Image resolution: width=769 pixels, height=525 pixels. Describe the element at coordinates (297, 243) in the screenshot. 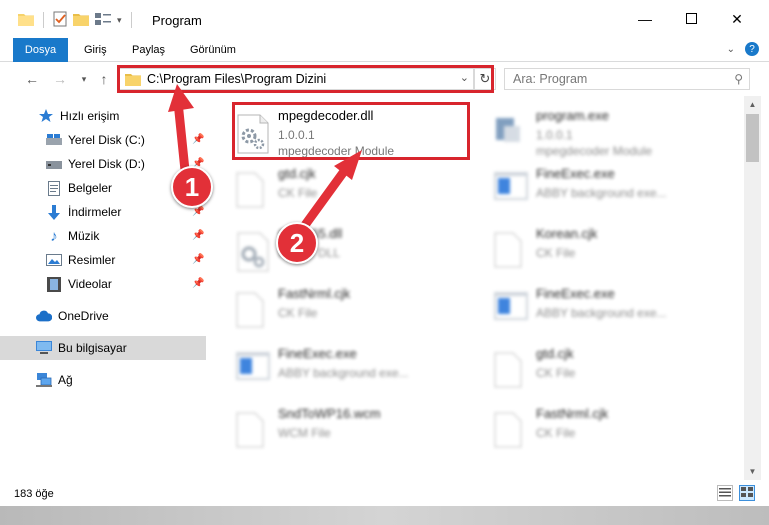

I see `step-badge-2: 2` at that location.